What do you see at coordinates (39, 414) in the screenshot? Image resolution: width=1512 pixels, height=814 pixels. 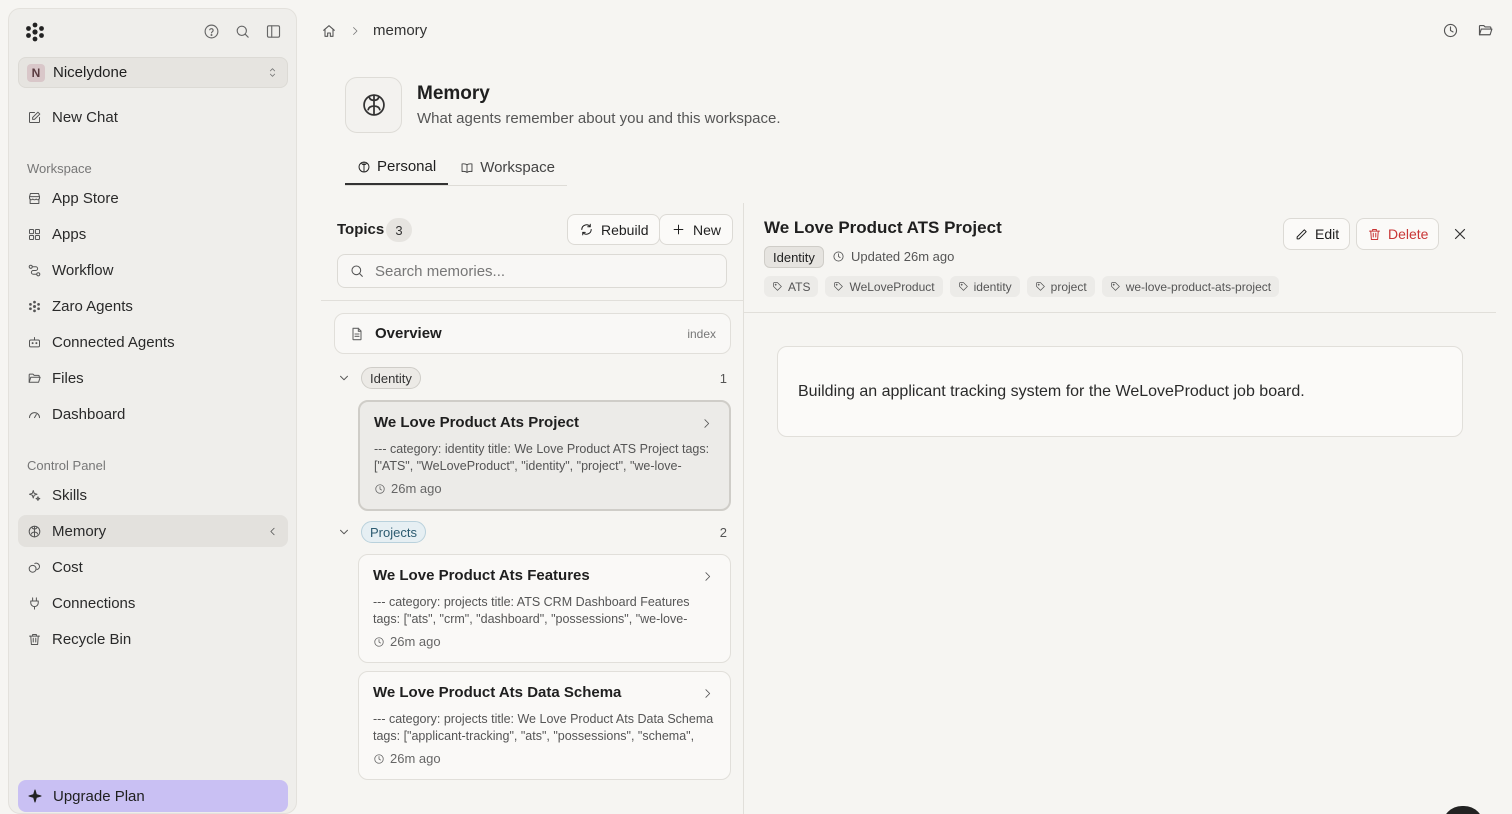 I see `gauge-icon` at bounding box center [39, 414].